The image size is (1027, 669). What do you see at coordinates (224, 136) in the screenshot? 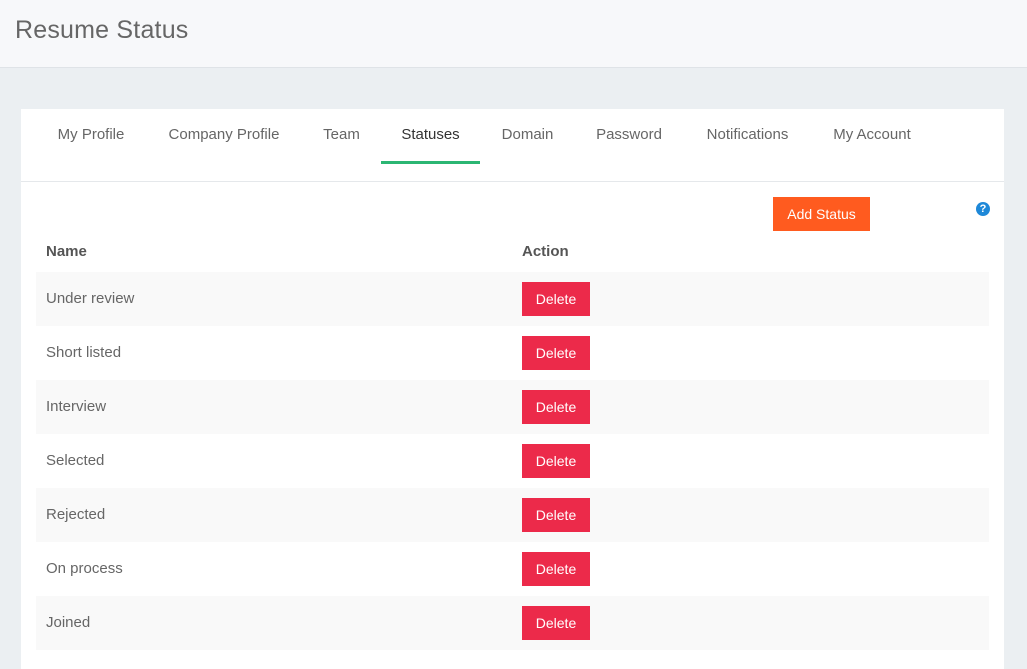
I see `tab-company-profile: Company Profile` at bounding box center [224, 136].